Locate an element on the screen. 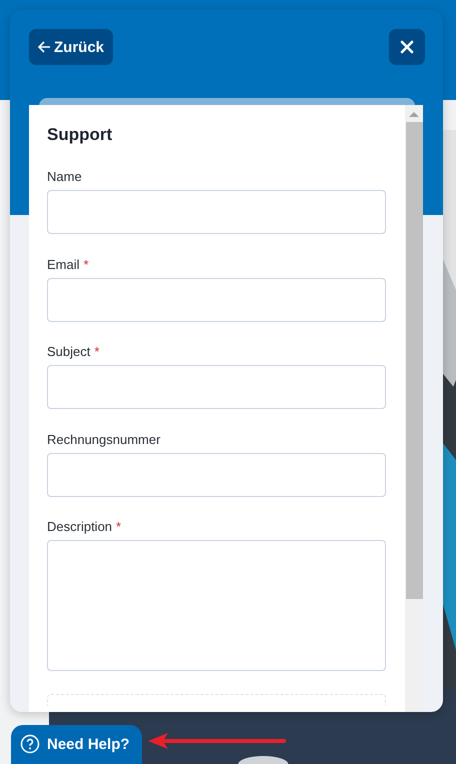 The height and width of the screenshot is (764, 456). text-area is located at coordinates (216, 605).